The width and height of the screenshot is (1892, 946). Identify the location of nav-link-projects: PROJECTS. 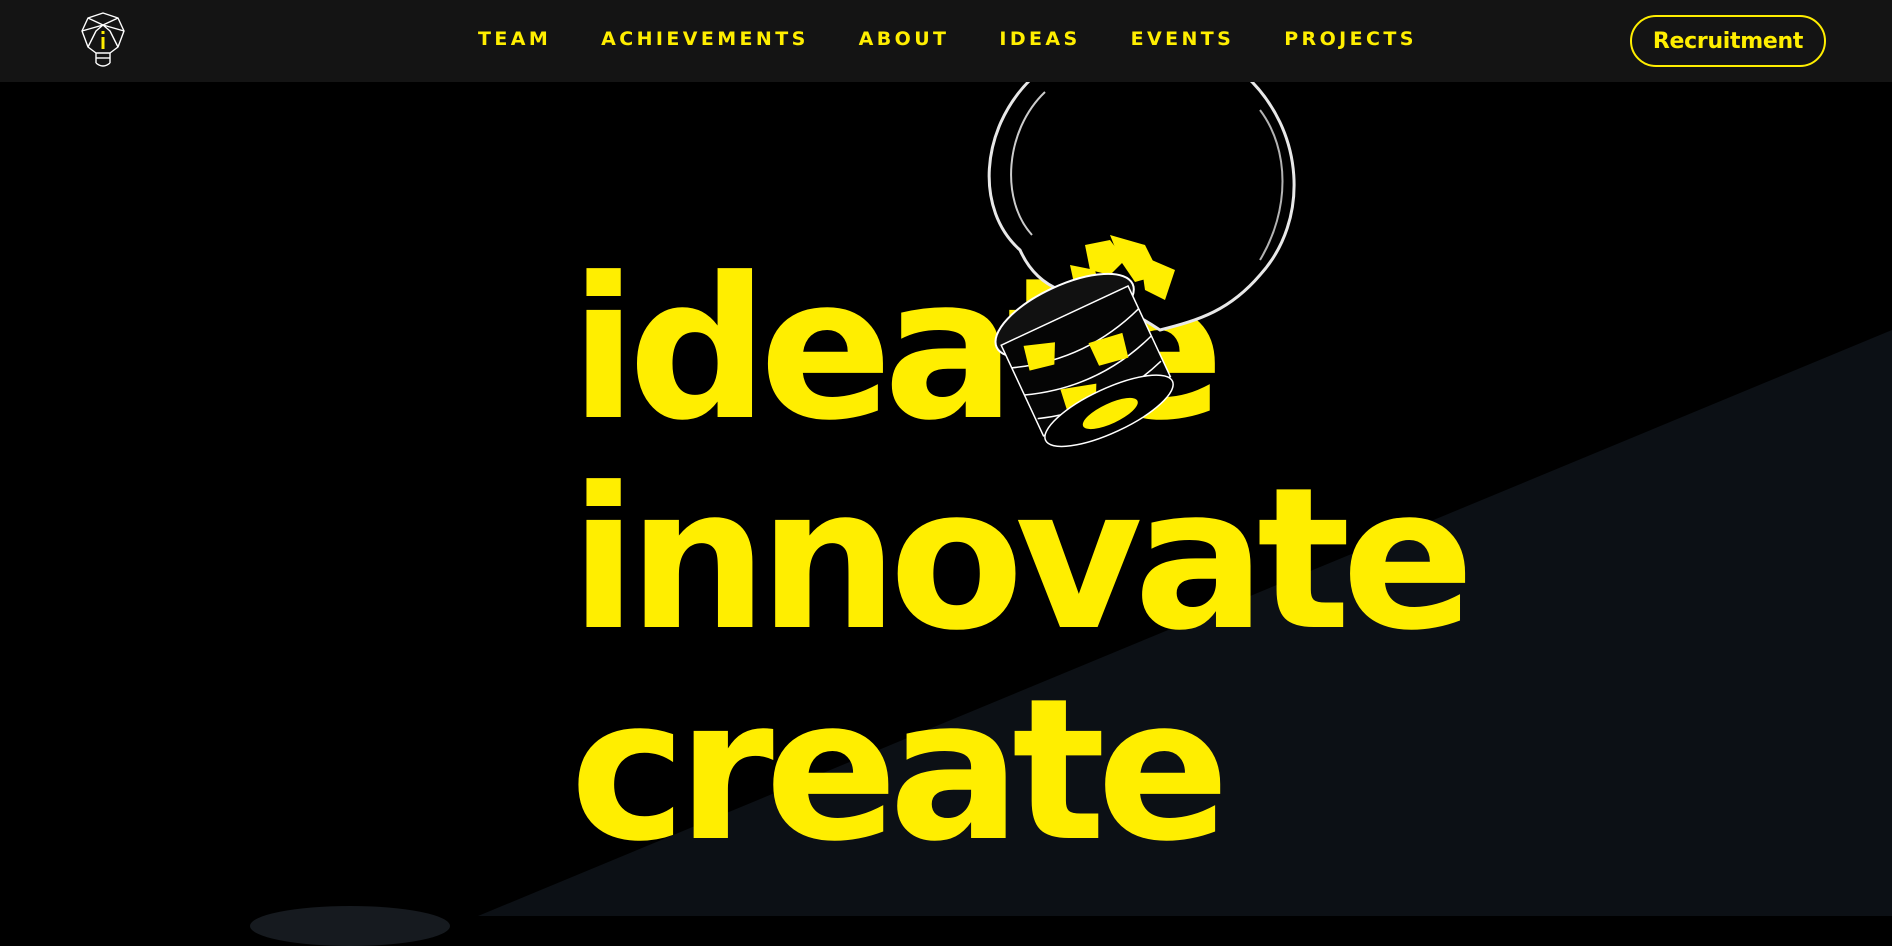
(1350, 39).